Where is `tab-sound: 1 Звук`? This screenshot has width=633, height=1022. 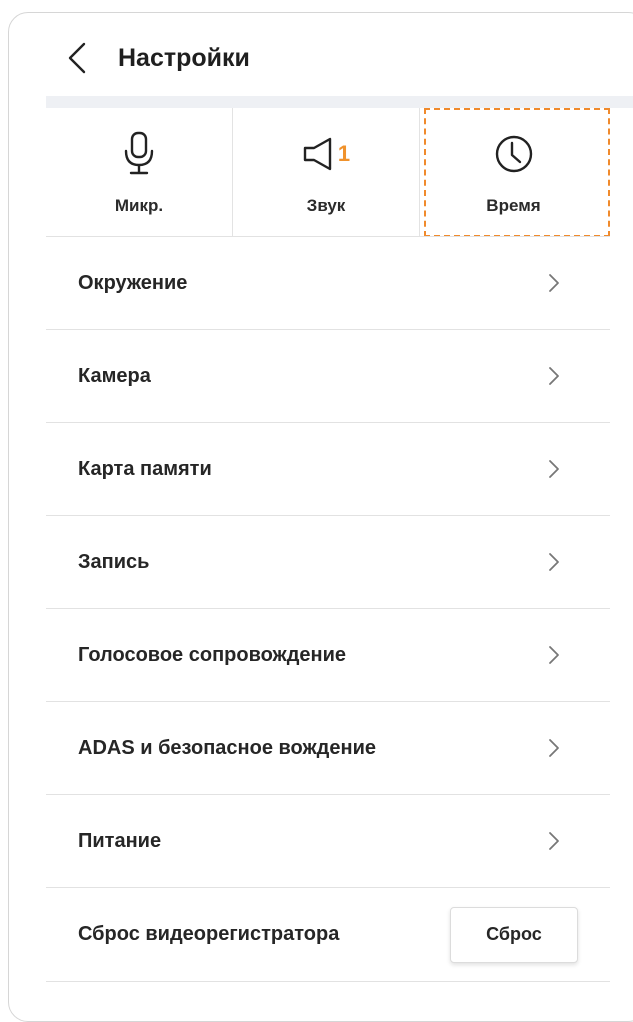
tab-sound: 1 Звук is located at coordinates (326, 172).